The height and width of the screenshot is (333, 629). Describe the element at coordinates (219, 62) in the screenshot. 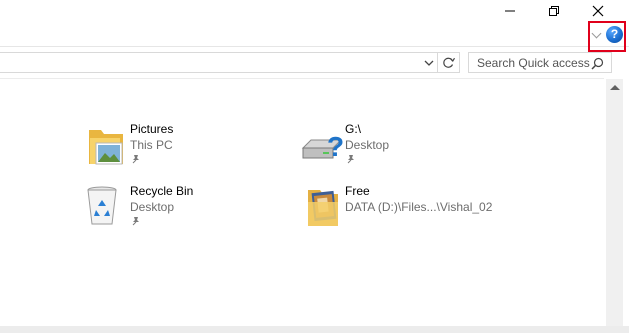

I see `address-bar` at that location.